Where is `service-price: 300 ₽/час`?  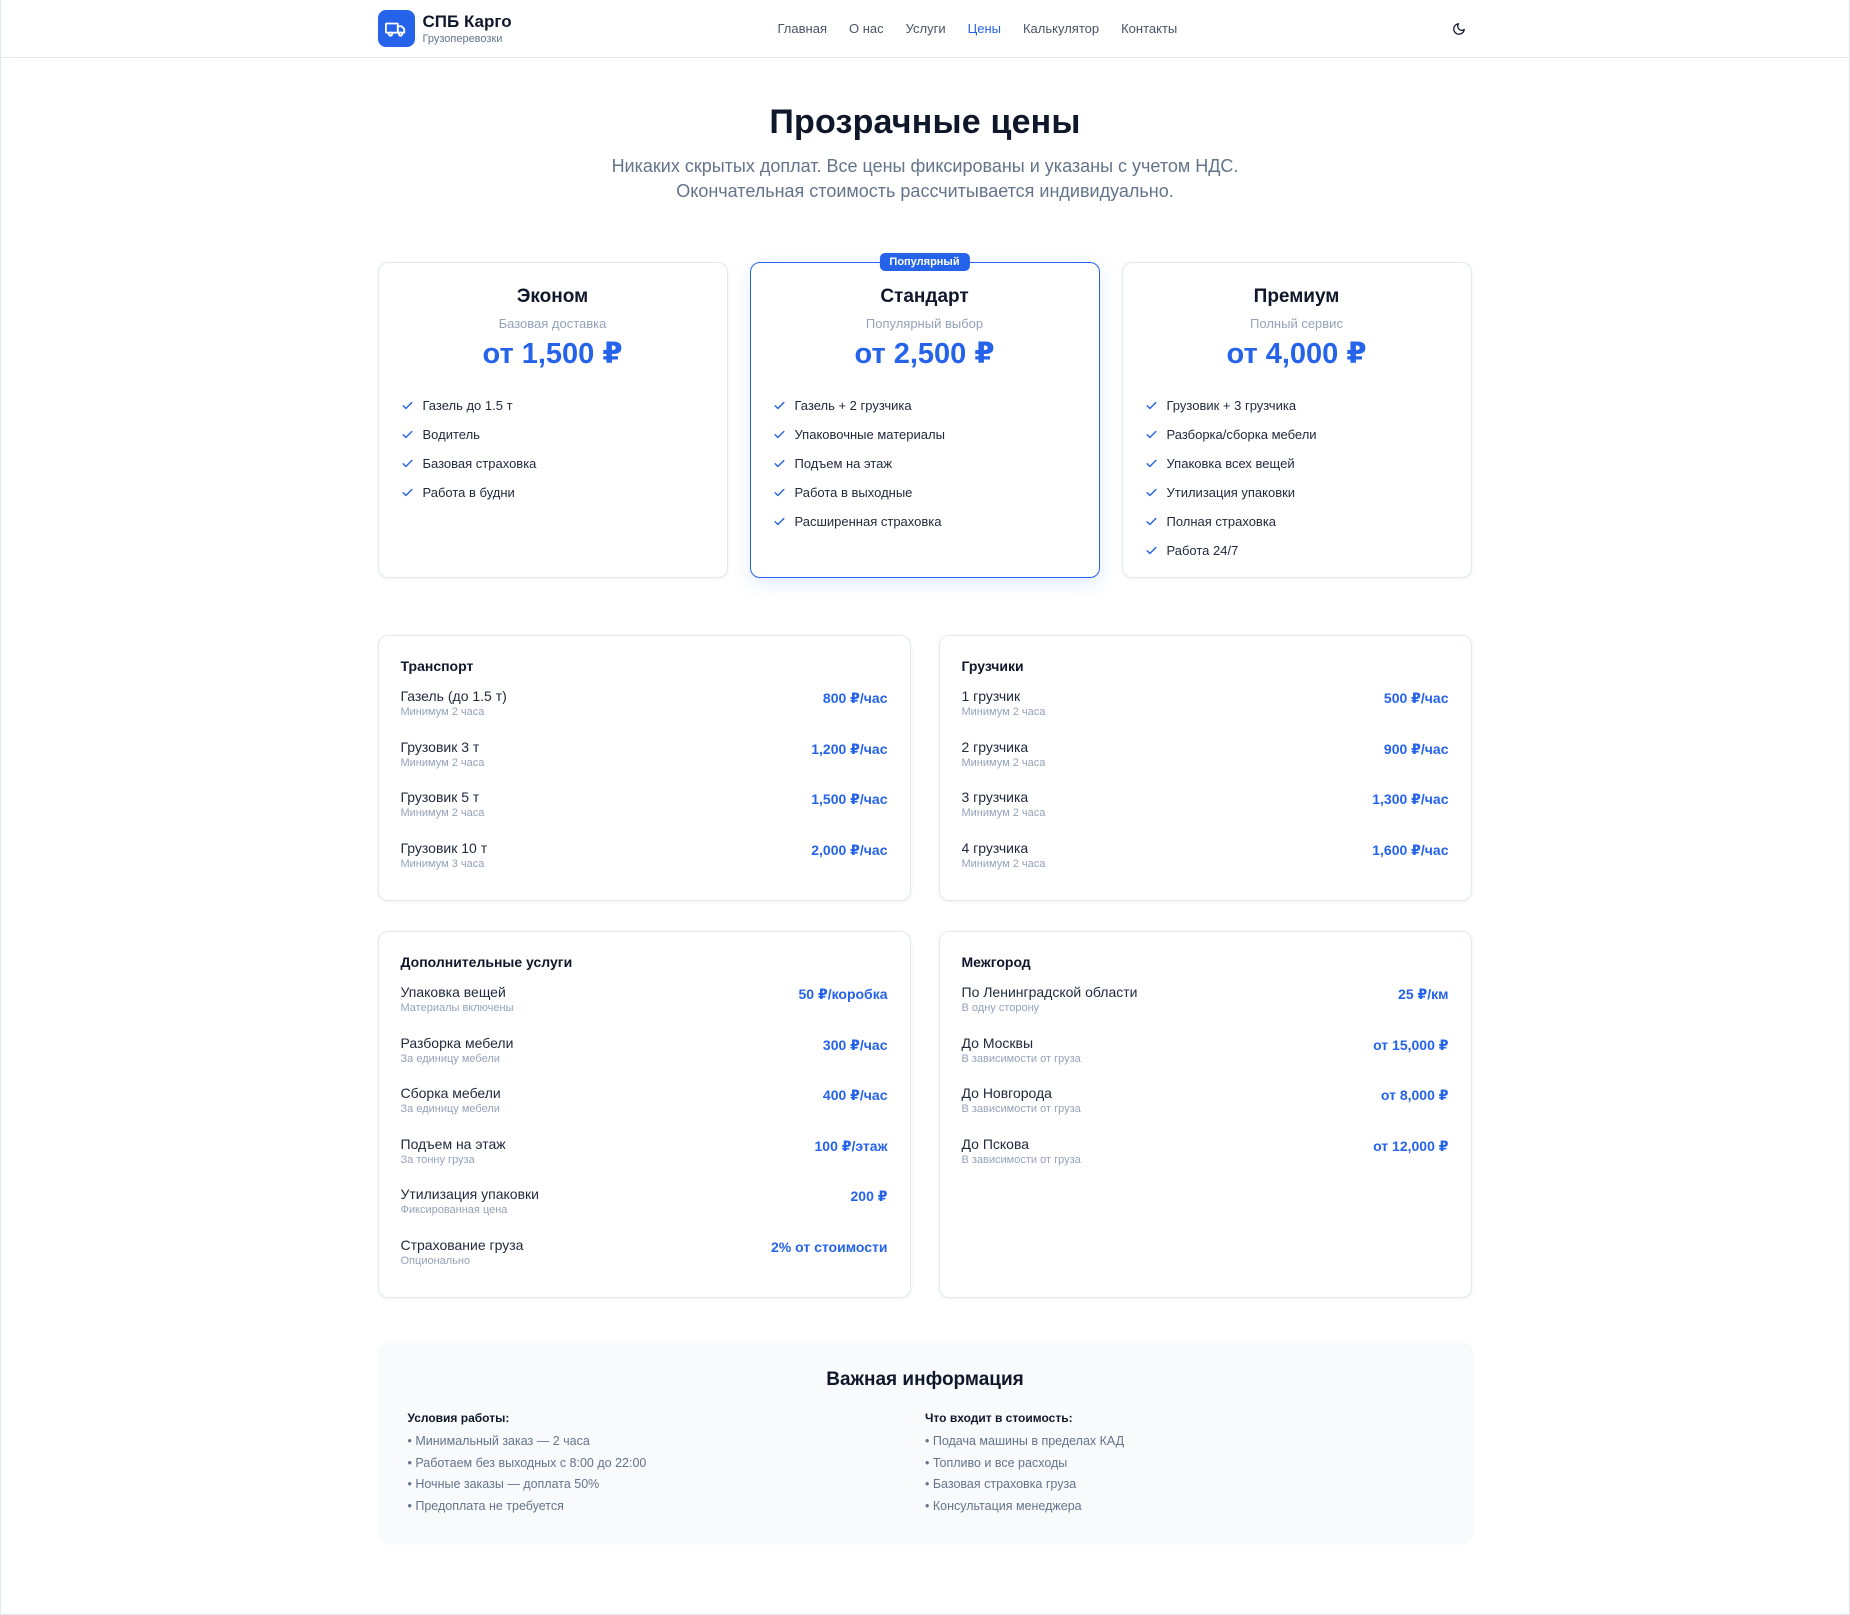
service-price: 300 ₽/час is located at coordinates (855, 1044).